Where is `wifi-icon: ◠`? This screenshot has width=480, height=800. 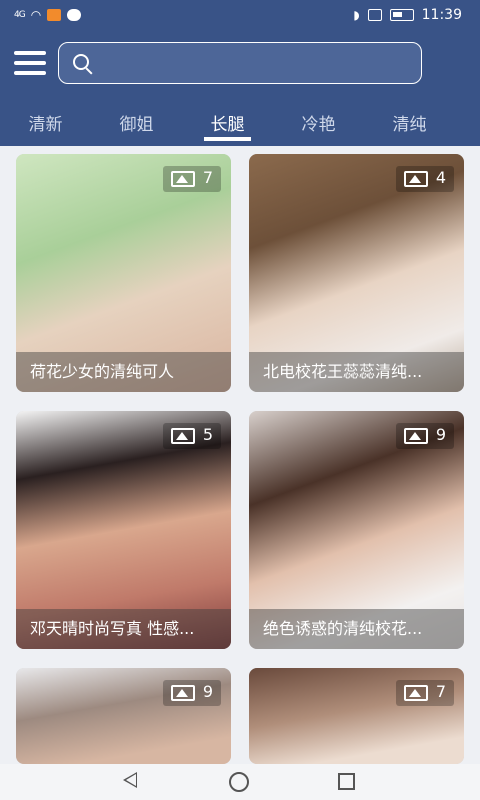 wifi-icon: ◠ is located at coordinates (36, 15).